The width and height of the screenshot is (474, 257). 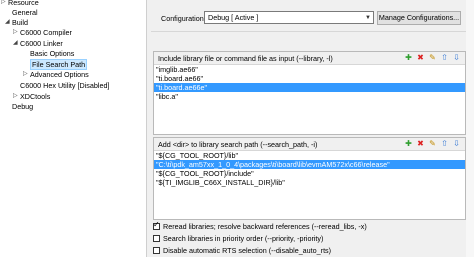 I want to click on list-item: "libc.a", so click(x=309, y=96).